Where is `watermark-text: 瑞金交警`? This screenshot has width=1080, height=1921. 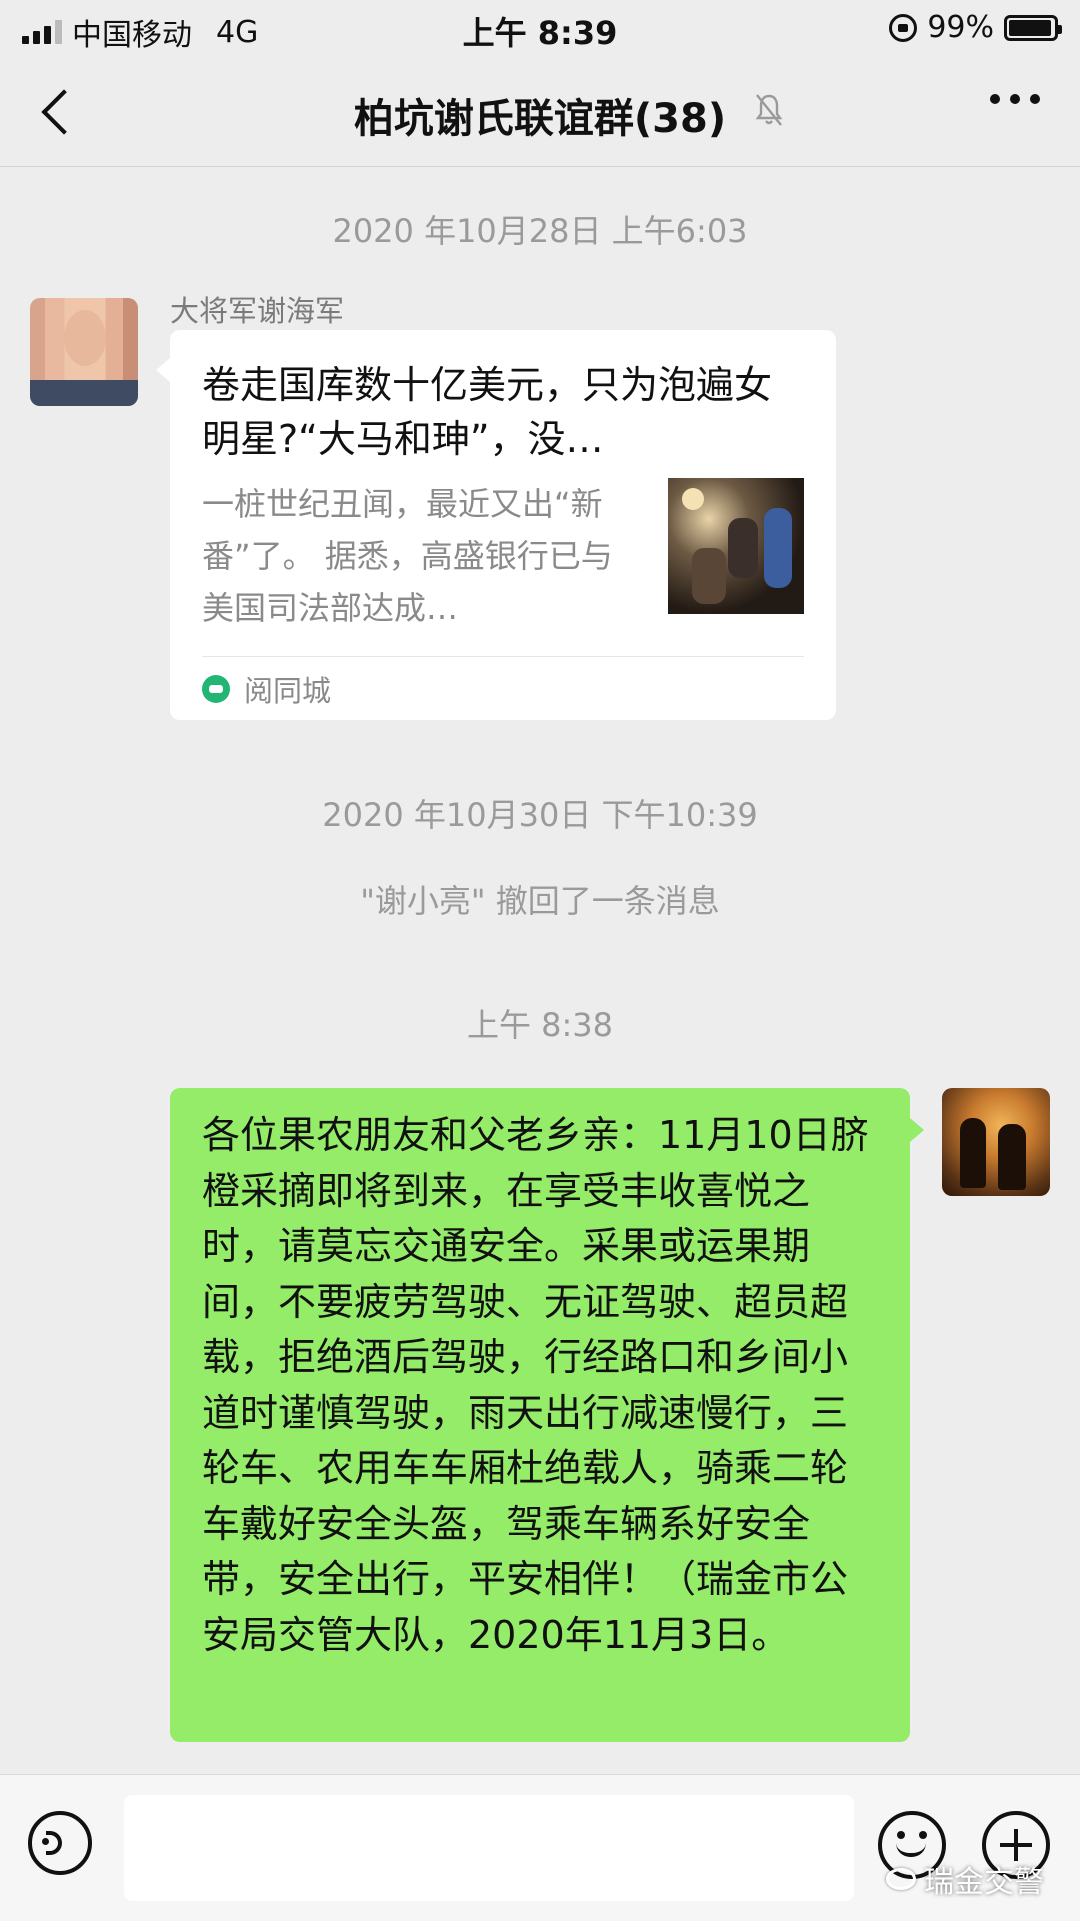
watermark-text: 瑞金交警 is located at coordinates (984, 1882).